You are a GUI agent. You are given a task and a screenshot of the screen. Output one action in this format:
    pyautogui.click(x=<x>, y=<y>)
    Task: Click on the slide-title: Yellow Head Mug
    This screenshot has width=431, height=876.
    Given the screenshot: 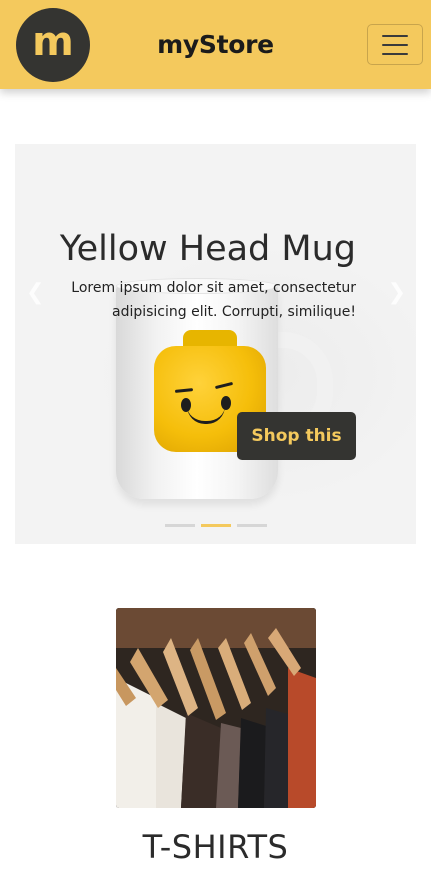 What is the action you would take?
    pyautogui.click(x=207, y=249)
    